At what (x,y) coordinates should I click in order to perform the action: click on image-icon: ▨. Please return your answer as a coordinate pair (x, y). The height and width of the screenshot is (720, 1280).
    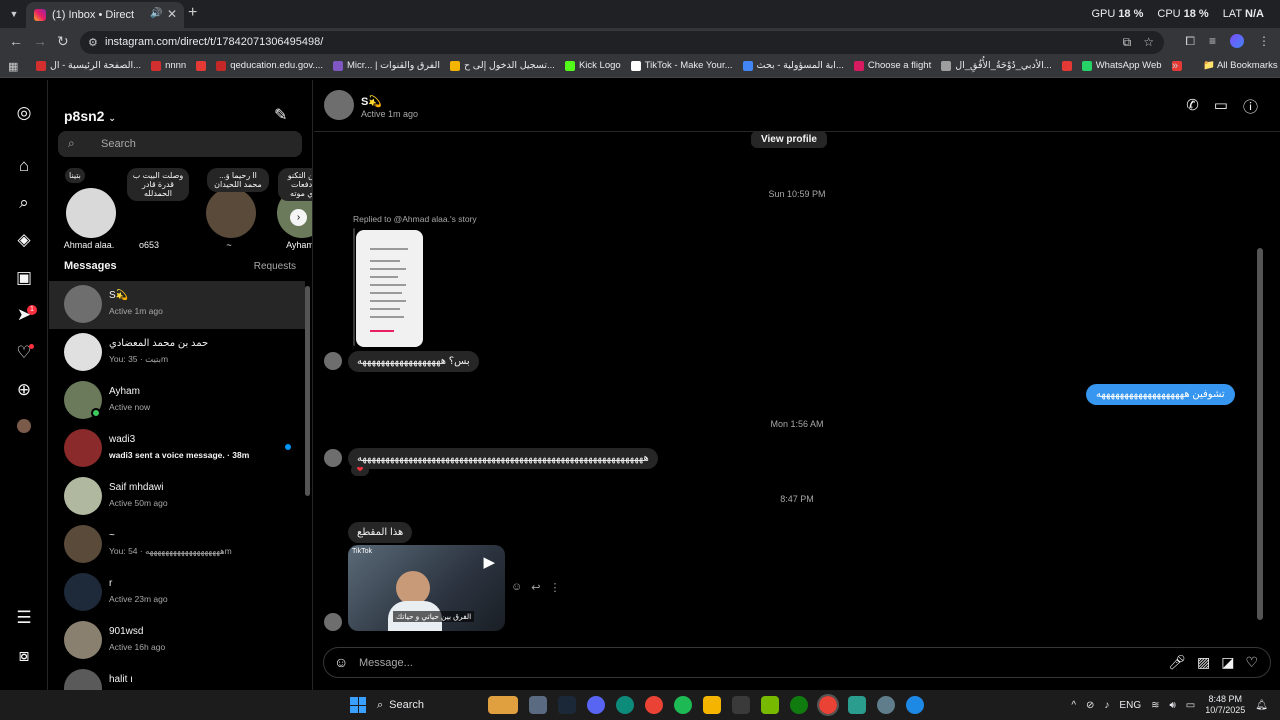
    Looking at the image, I should click on (1203, 662).